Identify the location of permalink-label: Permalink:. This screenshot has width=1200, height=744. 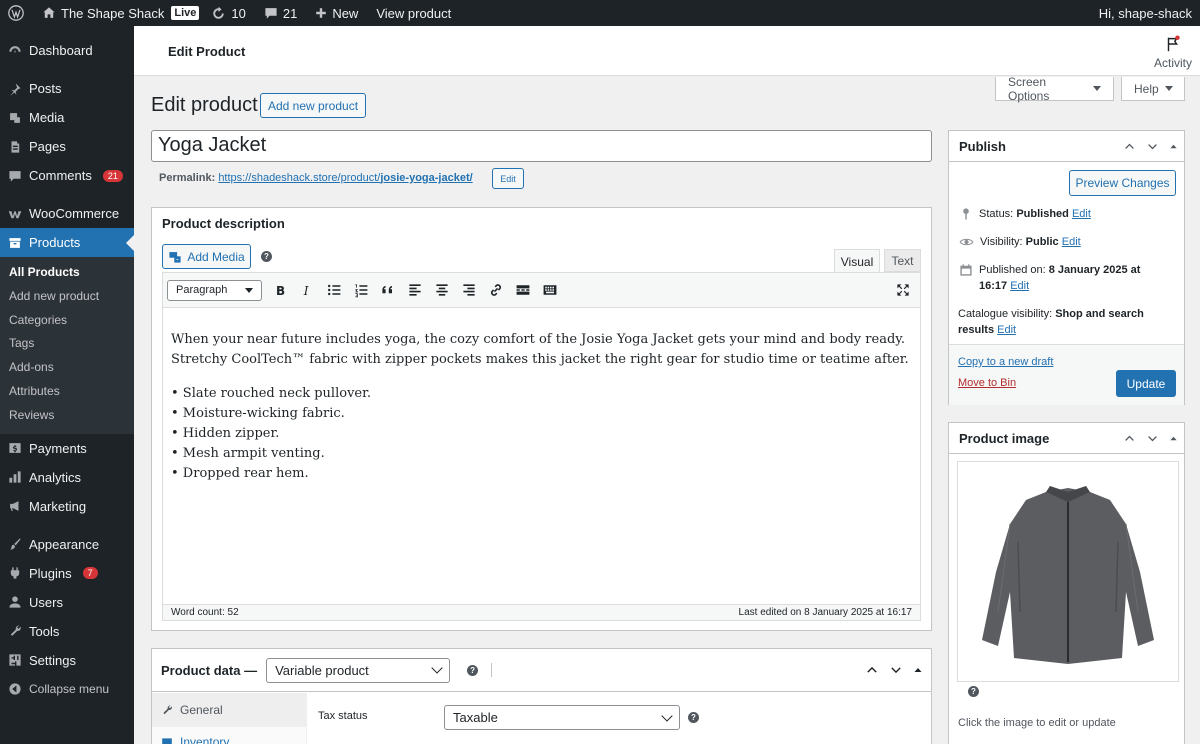
(187, 178).